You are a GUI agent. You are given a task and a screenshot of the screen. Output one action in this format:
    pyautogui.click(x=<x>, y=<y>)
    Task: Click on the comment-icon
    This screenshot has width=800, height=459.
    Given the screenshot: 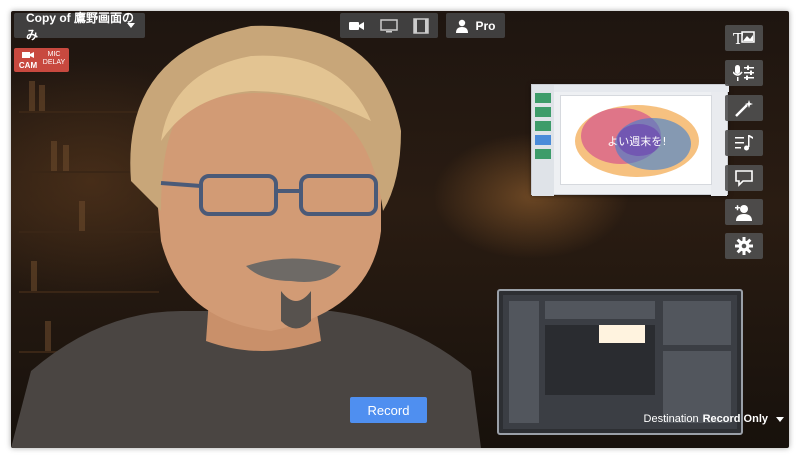 What is the action you would take?
    pyautogui.click(x=744, y=178)
    